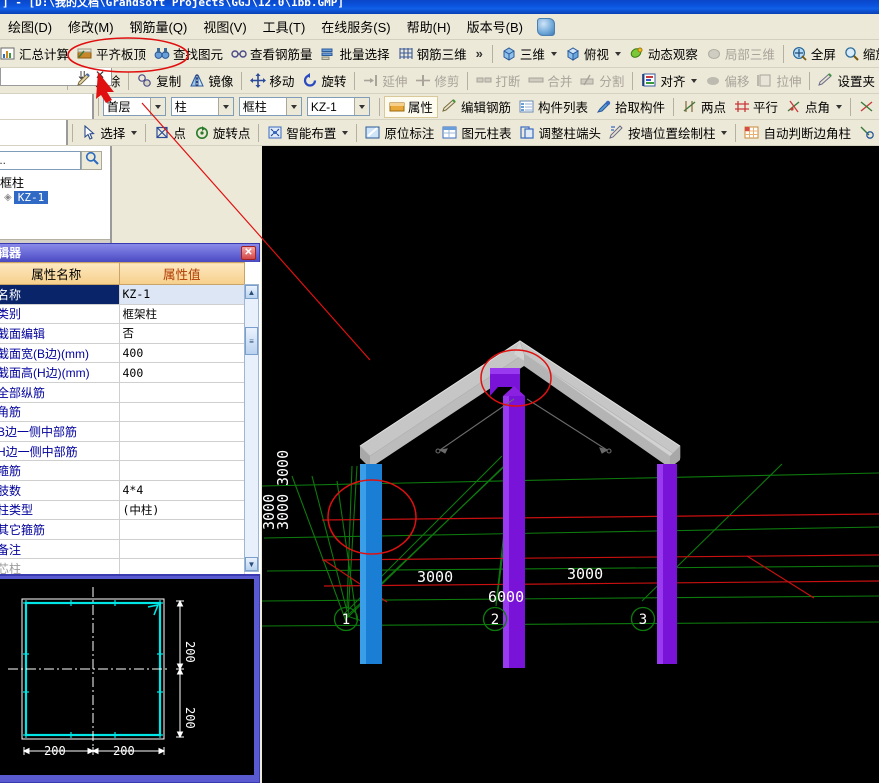  What do you see at coordinates (630, 107) in the screenshot?
I see `pick-component-button: 拾取构件` at bounding box center [630, 107].